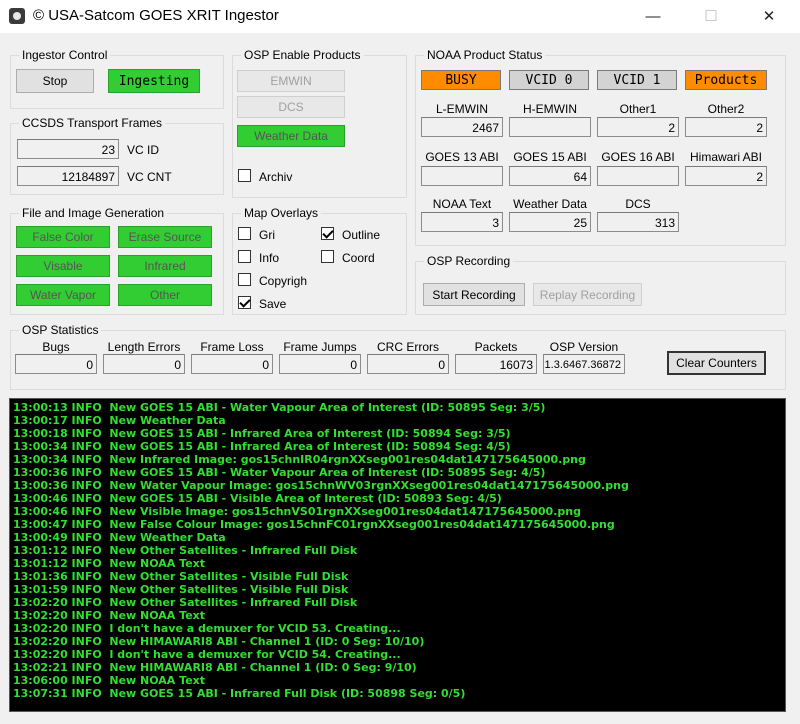 The image size is (800, 724). What do you see at coordinates (408, 364) in the screenshot?
I see `crc-errors-field: 0` at bounding box center [408, 364].